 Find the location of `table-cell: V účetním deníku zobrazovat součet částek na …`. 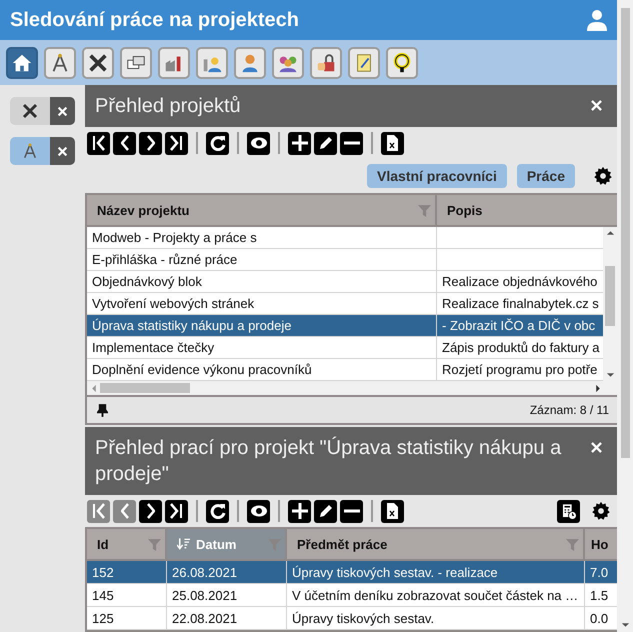

table-cell: V účetním deníku zobrazovat součet částek na … is located at coordinates (435, 595).